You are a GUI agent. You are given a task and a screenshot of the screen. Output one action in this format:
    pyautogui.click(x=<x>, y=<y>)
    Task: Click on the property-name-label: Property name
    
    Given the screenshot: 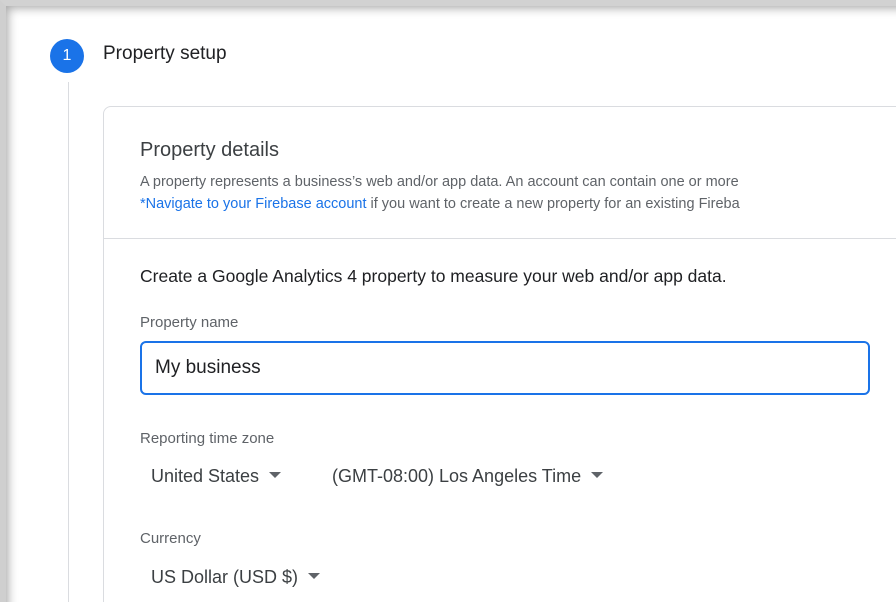 What is the action you would take?
    pyautogui.click(x=189, y=322)
    